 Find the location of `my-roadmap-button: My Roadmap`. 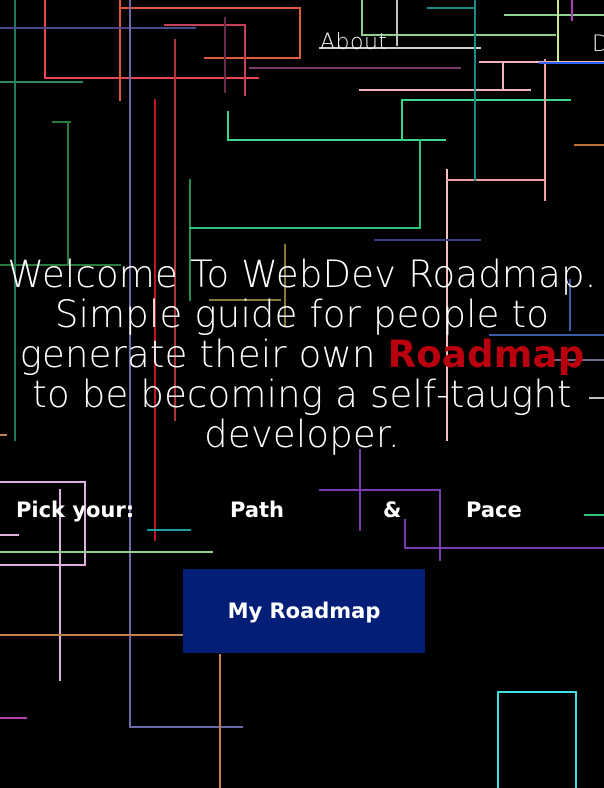

my-roadmap-button: My Roadmap is located at coordinates (304, 611).